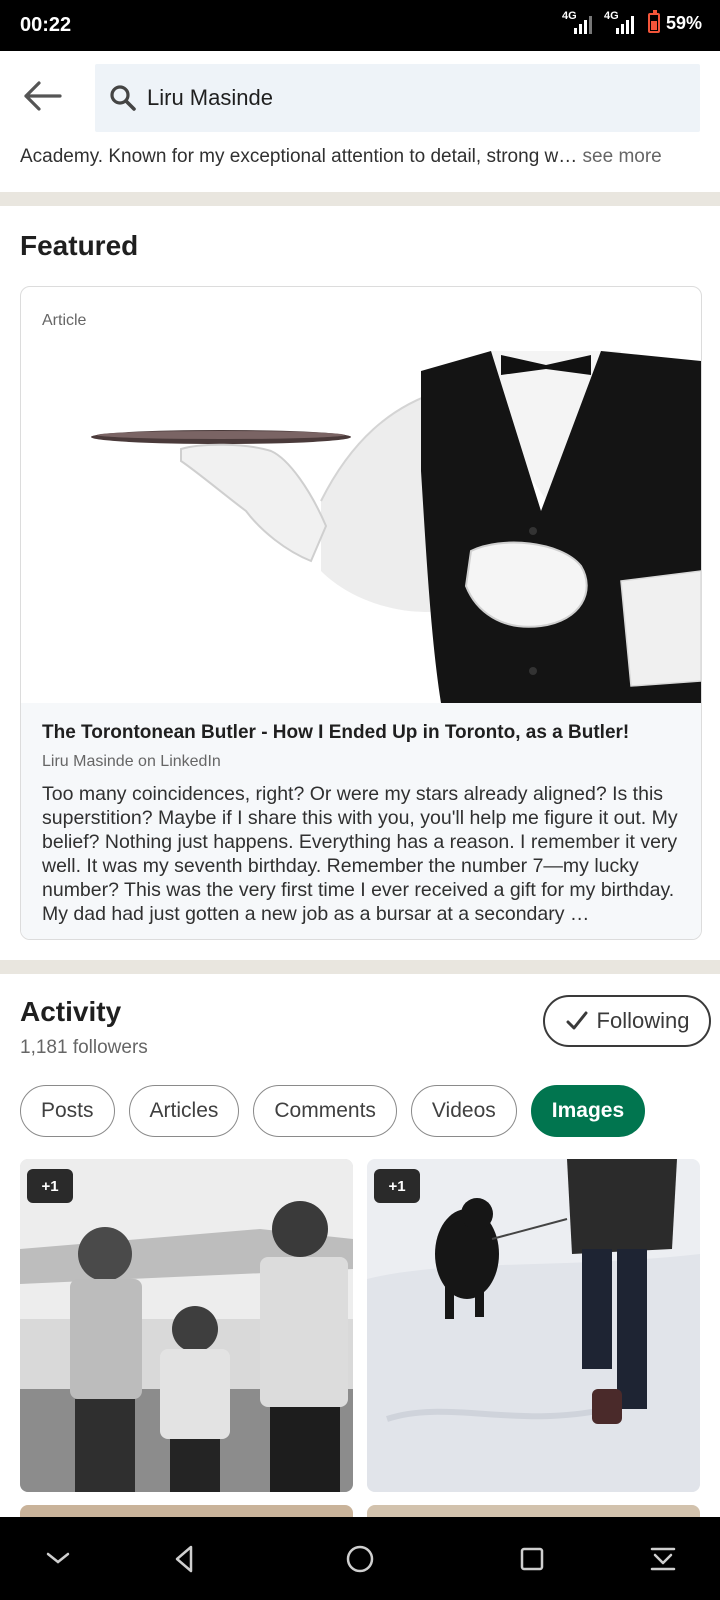 The width and height of the screenshot is (720, 1600). I want to click on nav-home-button, so click(360, 1559).